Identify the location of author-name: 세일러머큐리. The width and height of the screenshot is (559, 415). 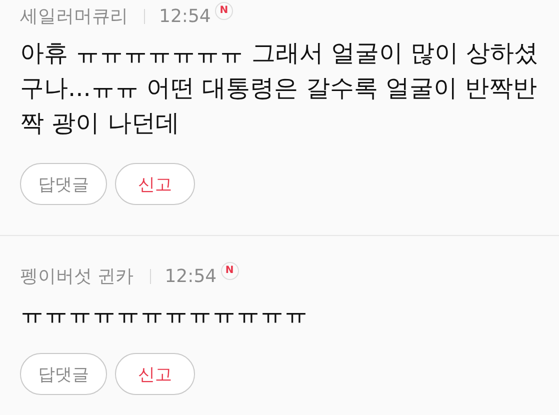
(74, 16).